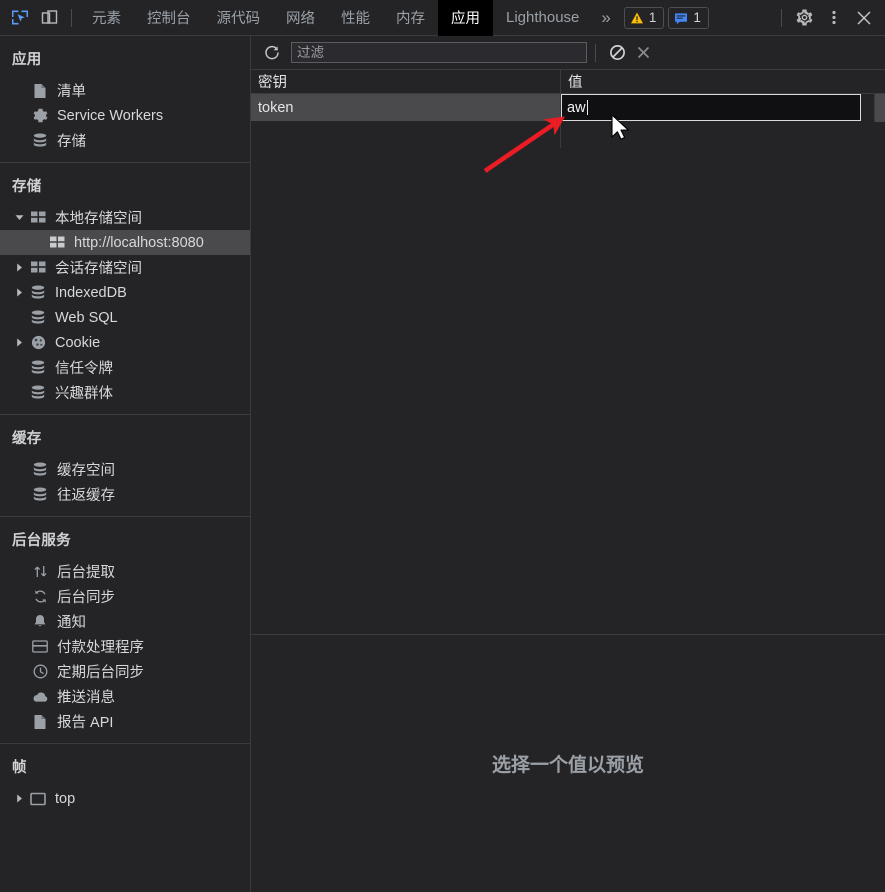 The height and width of the screenshot is (892, 885). I want to click on sidebar-item-label: 推送消息, so click(86, 698).